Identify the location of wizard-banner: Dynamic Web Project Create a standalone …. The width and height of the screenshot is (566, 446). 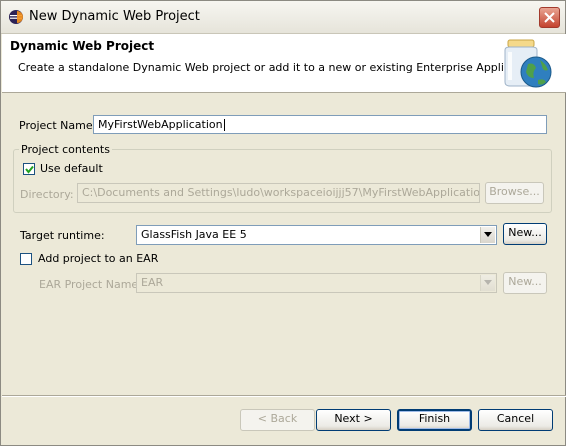
(284, 63).